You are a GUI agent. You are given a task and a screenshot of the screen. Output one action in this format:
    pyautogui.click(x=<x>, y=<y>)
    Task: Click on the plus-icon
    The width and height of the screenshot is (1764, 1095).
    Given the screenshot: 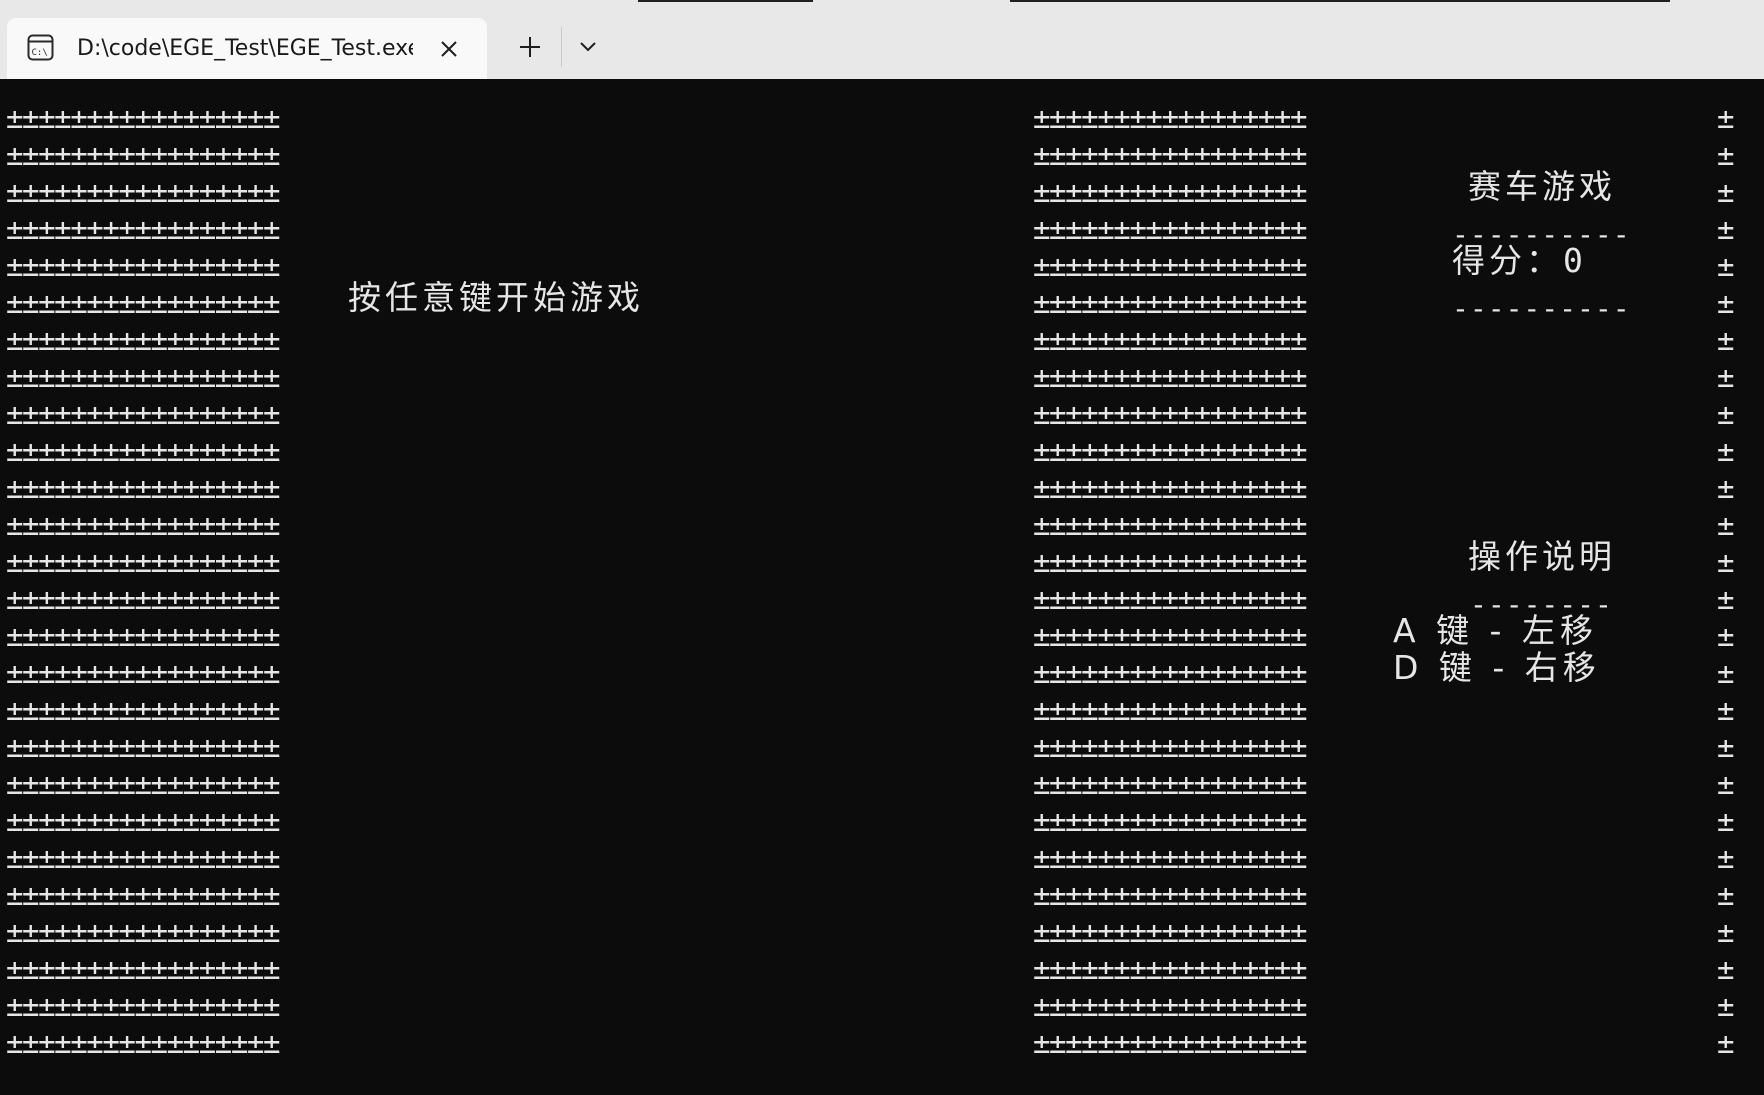 What is the action you would take?
    pyautogui.click(x=530, y=47)
    